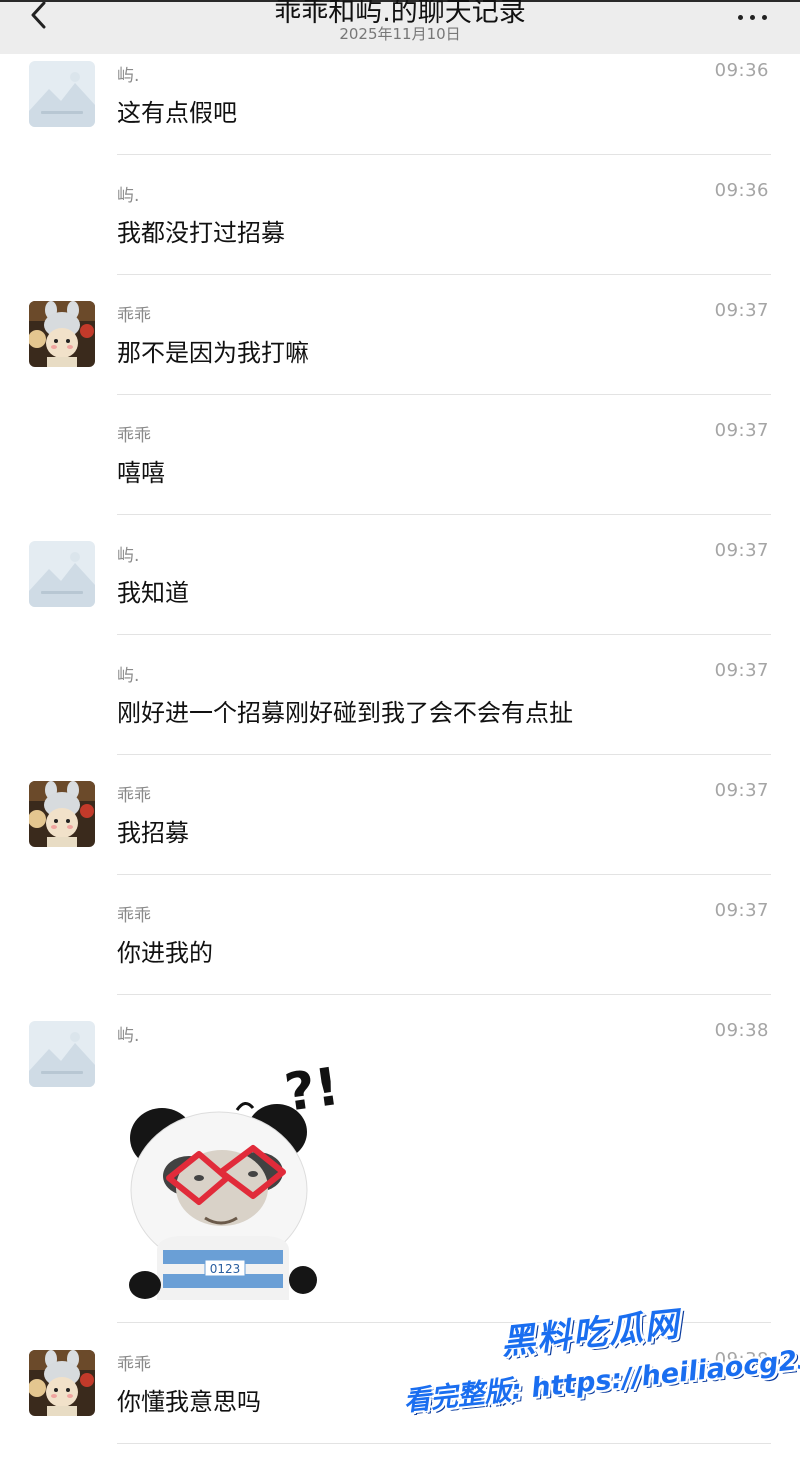  Describe the element at coordinates (601, 1376) in the screenshot. I see `watermark-url: 看完整版: https://heiliaocg23.com` at that location.